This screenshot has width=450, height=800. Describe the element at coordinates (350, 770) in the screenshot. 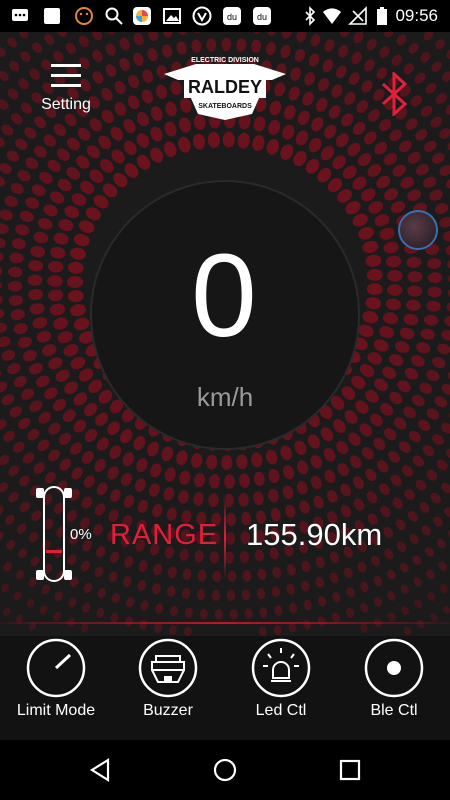

I see `recents-icon` at that location.